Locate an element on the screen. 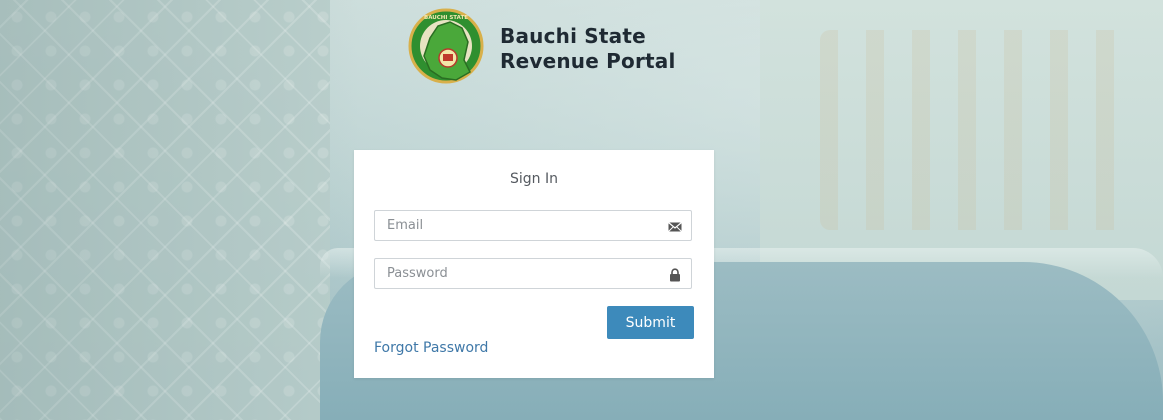 This screenshot has height=420, width=1163. password-input is located at coordinates (533, 273).